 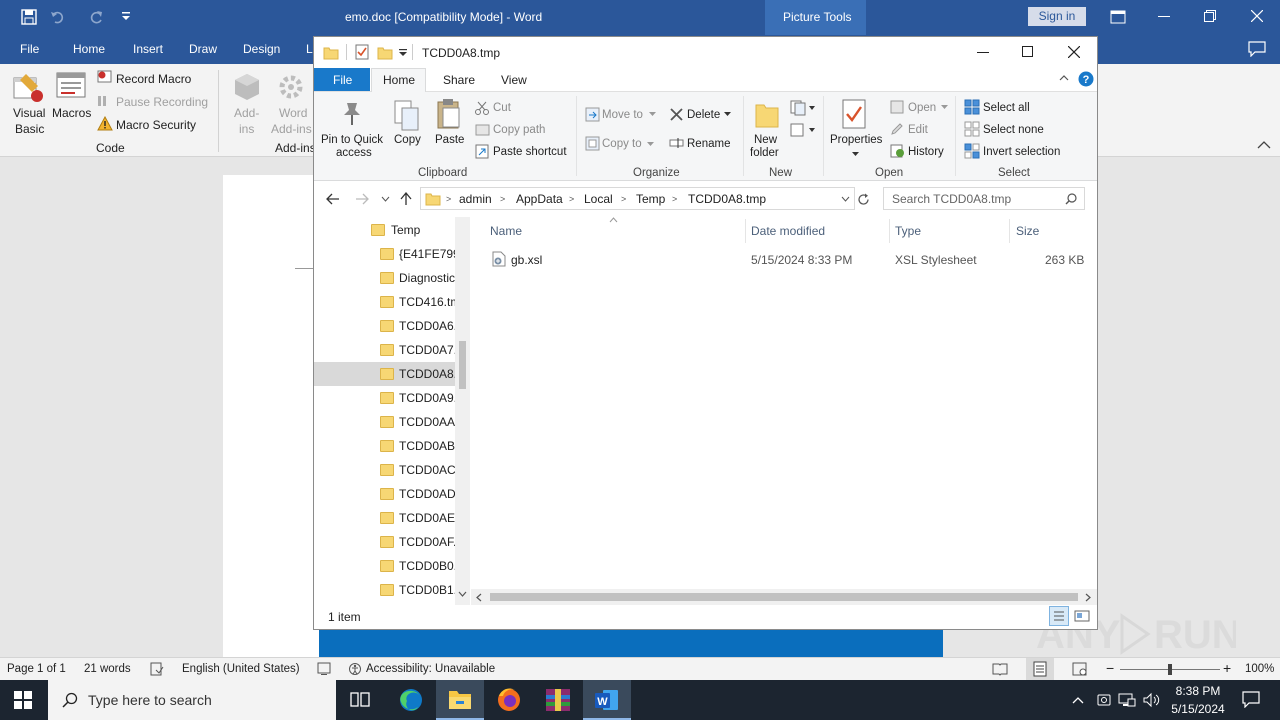 What do you see at coordinates (475, 199) in the screenshot?
I see `breadcrumb-admin: admin` at bounding box center [475, 199].